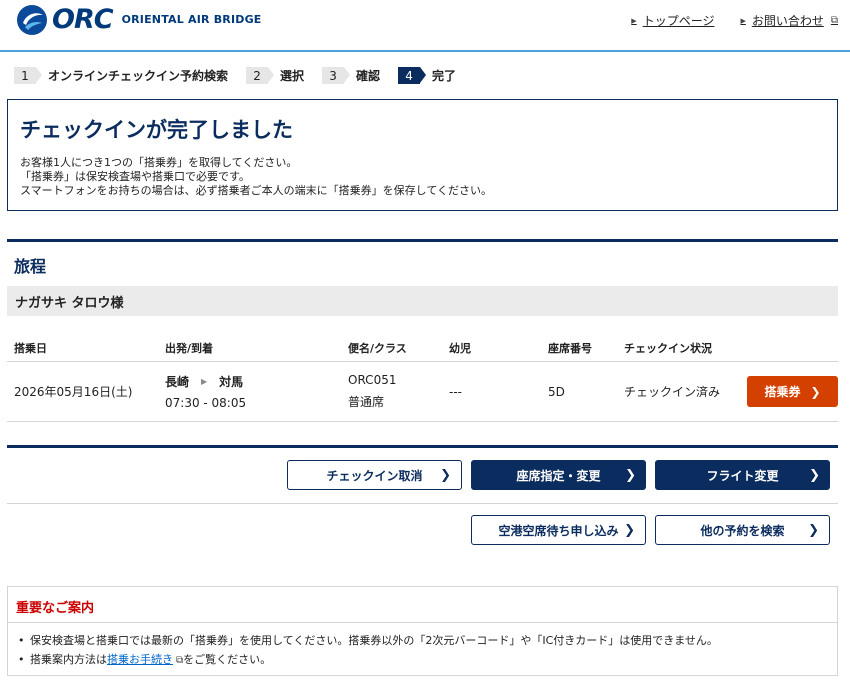 The width and height of the screenshot is (850, 686). Describe the element at coordinates (156, 130) in the screenshot. I see `completion-title: チェックインが完了しました` at that location.